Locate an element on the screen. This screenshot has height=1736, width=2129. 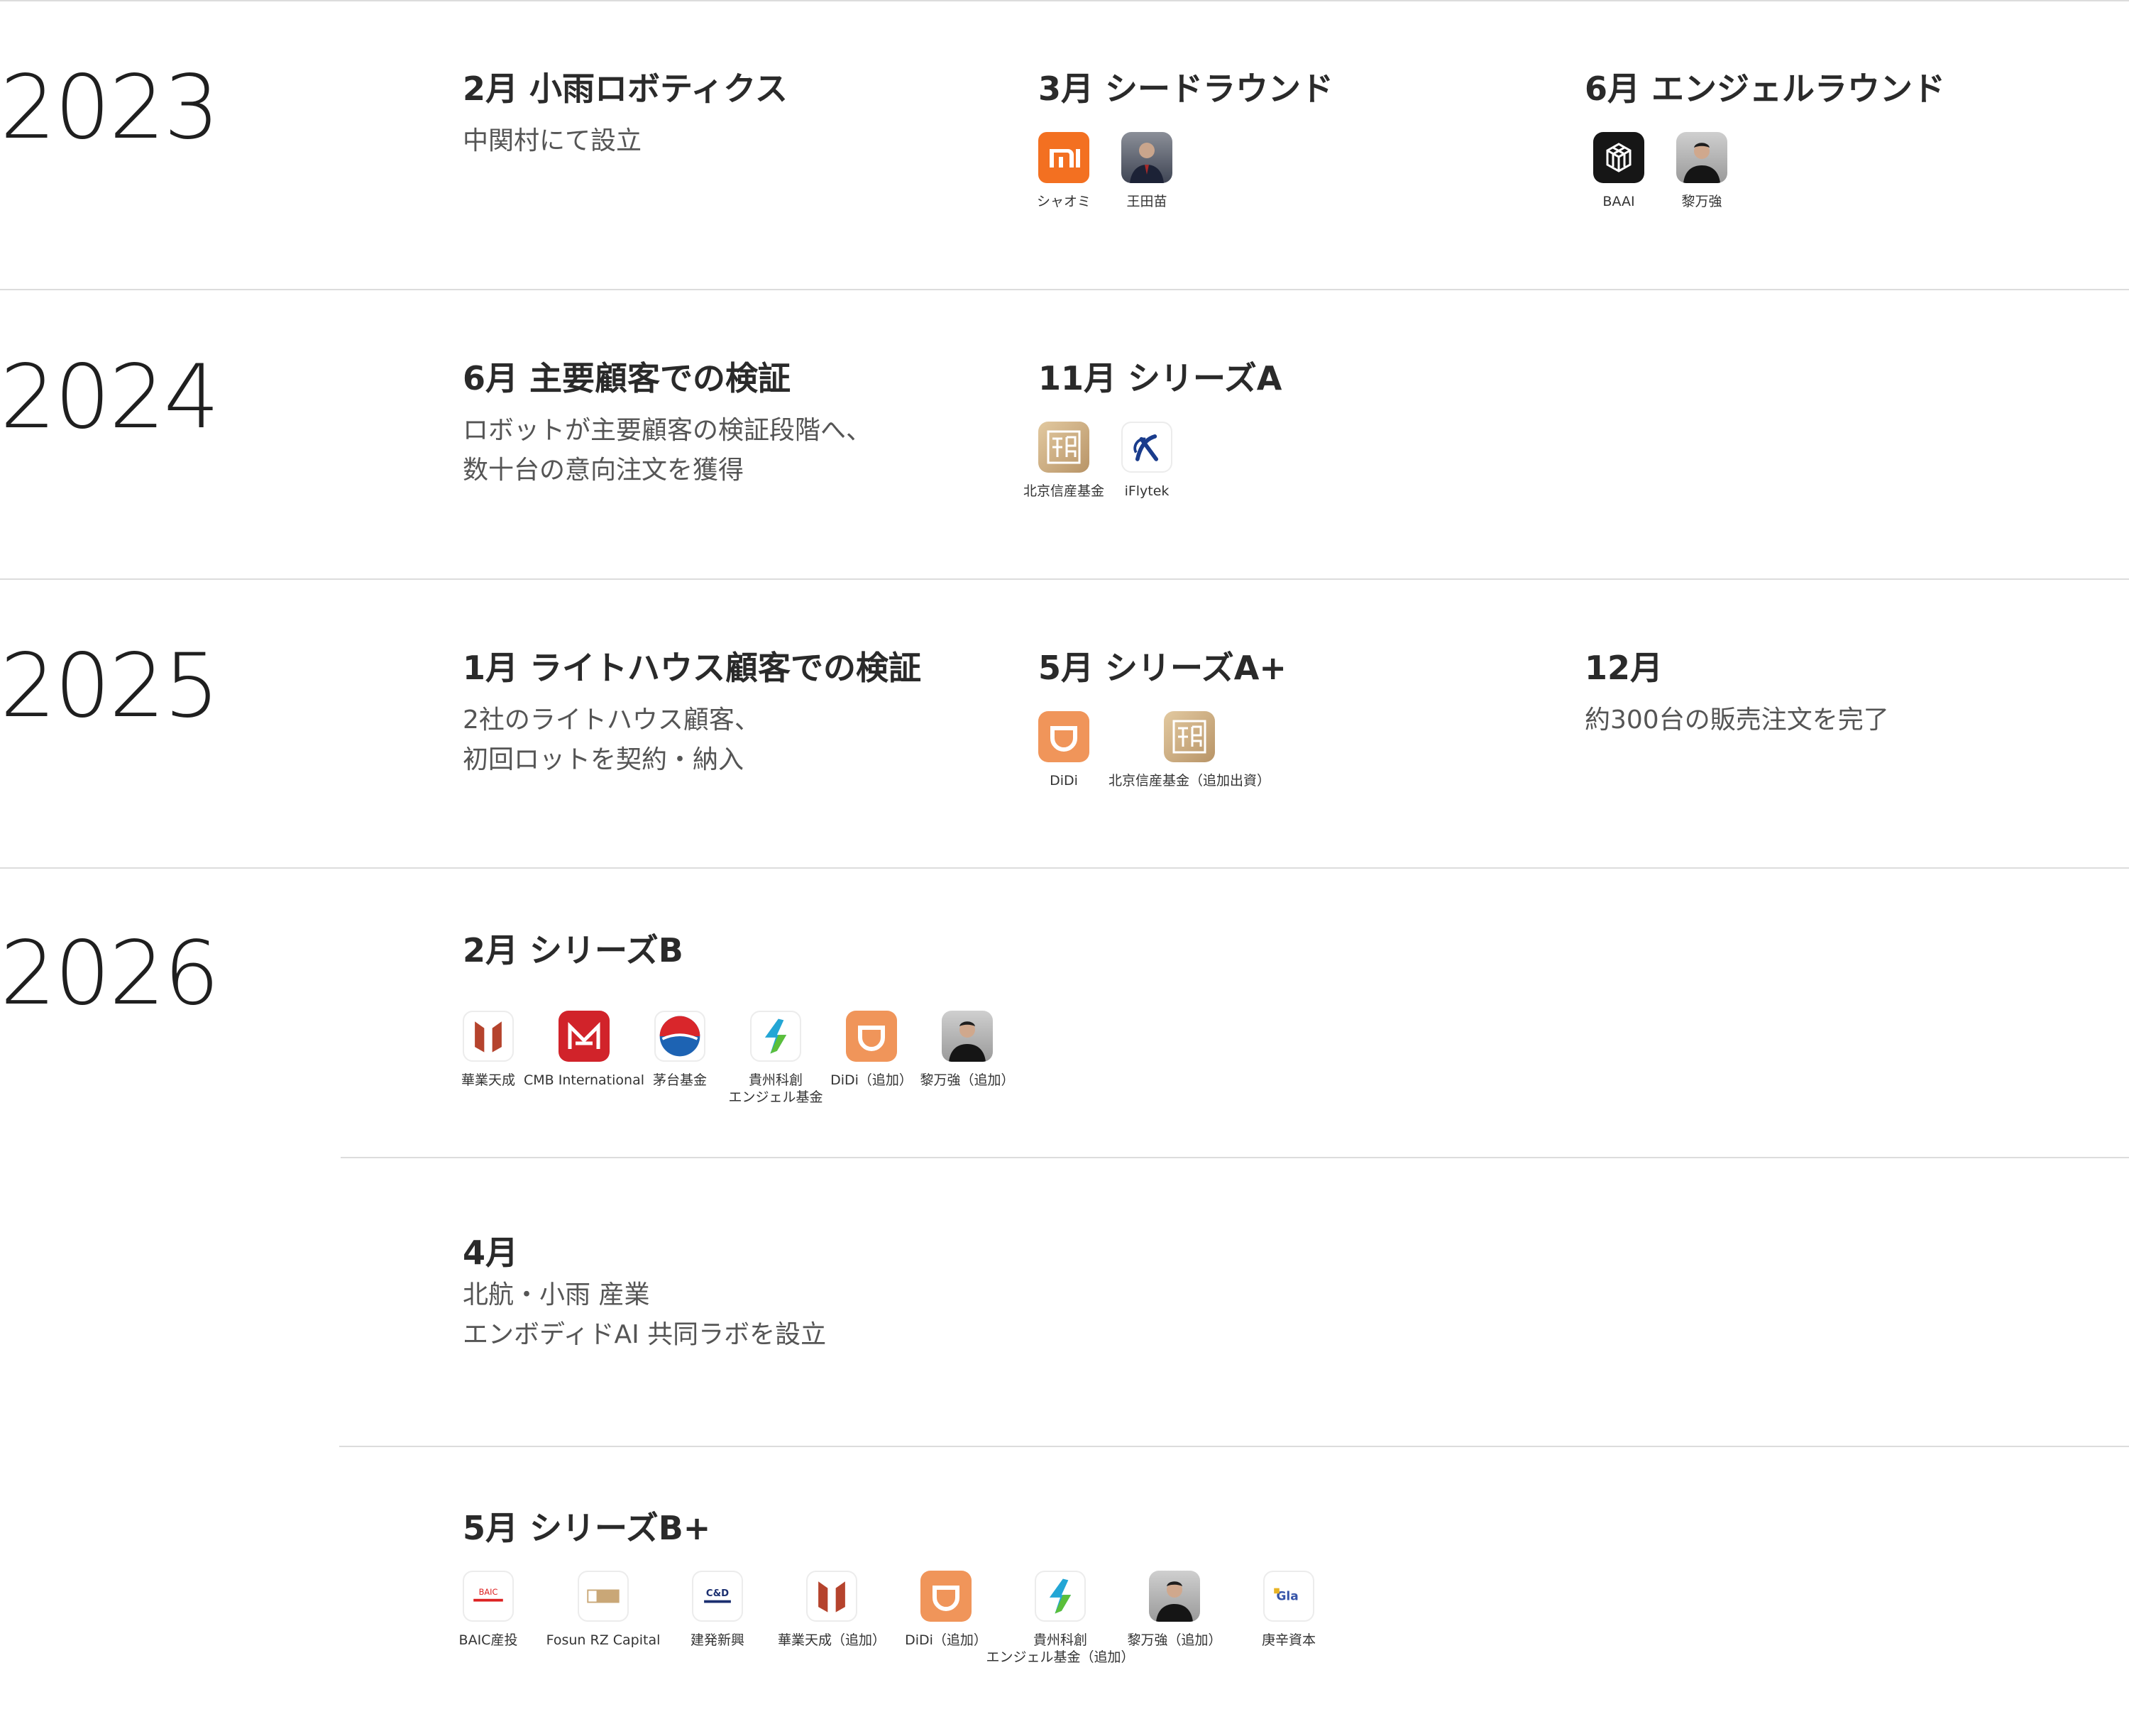
event-2024-nov: 11月 シリーズA is located at coordinates (1160, 378).